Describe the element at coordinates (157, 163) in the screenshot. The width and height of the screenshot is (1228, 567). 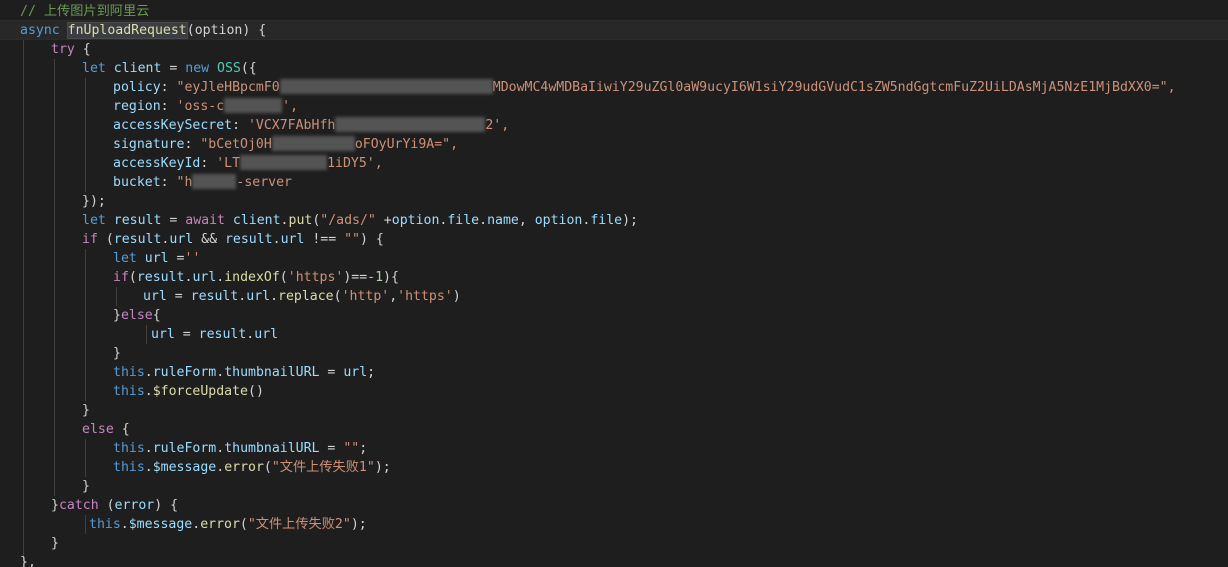
I see `property: accessKeyId` at that location.